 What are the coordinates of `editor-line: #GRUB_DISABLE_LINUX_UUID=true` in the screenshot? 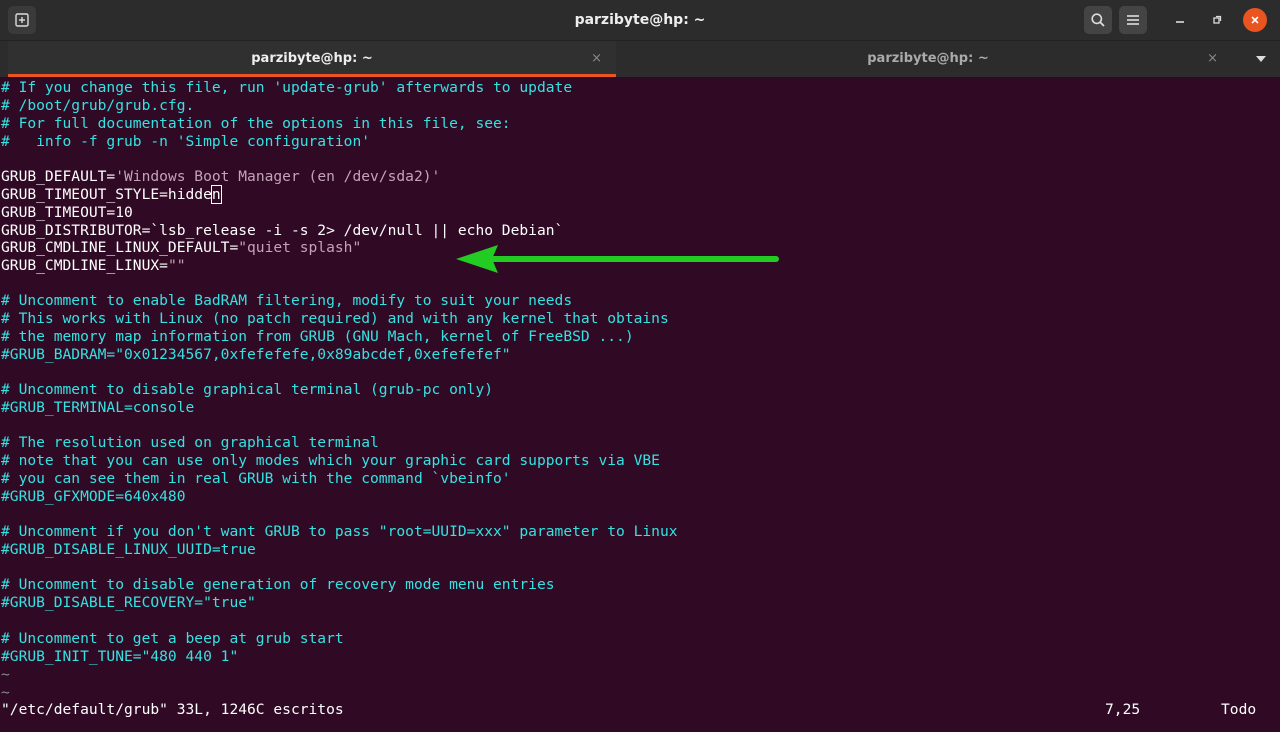 It's located at (128, 549).